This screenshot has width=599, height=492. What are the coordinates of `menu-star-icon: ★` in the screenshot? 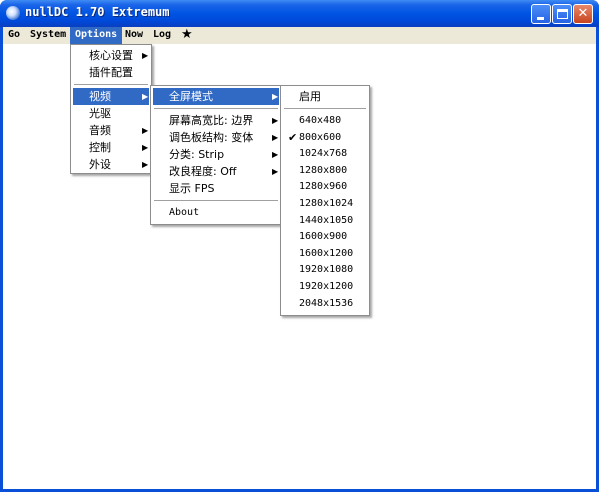 It's located at (187, 35).